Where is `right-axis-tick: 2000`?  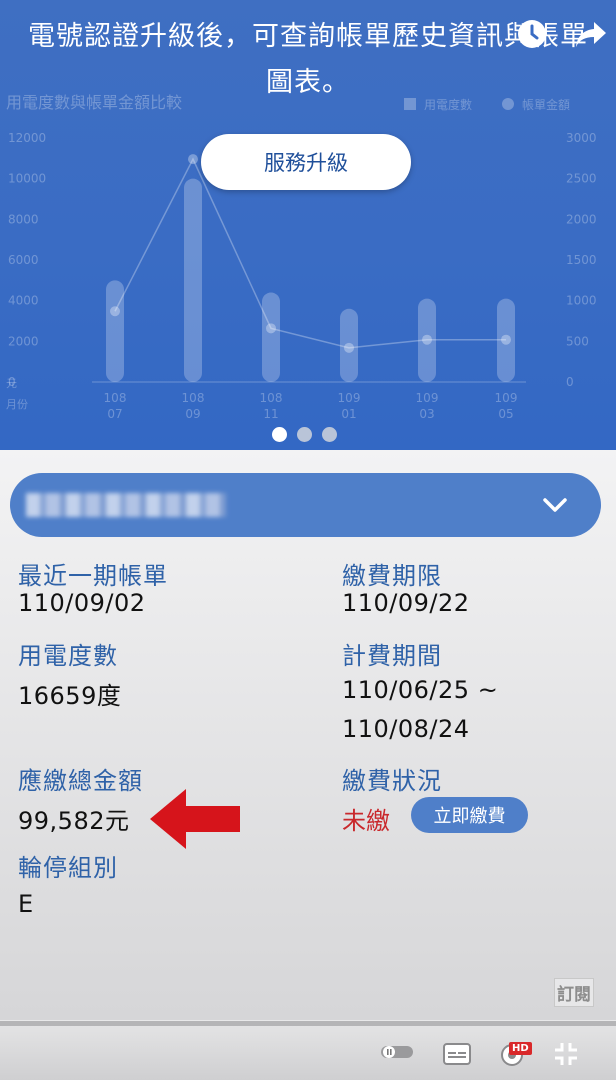
right-axis-tick: 2000 is located at coordinates (581, 219).